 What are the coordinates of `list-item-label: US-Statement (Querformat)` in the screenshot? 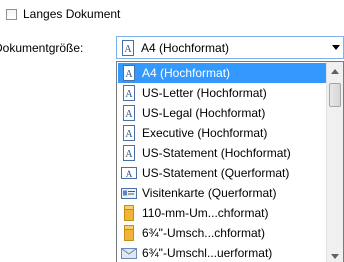 It's located at (216, 173).